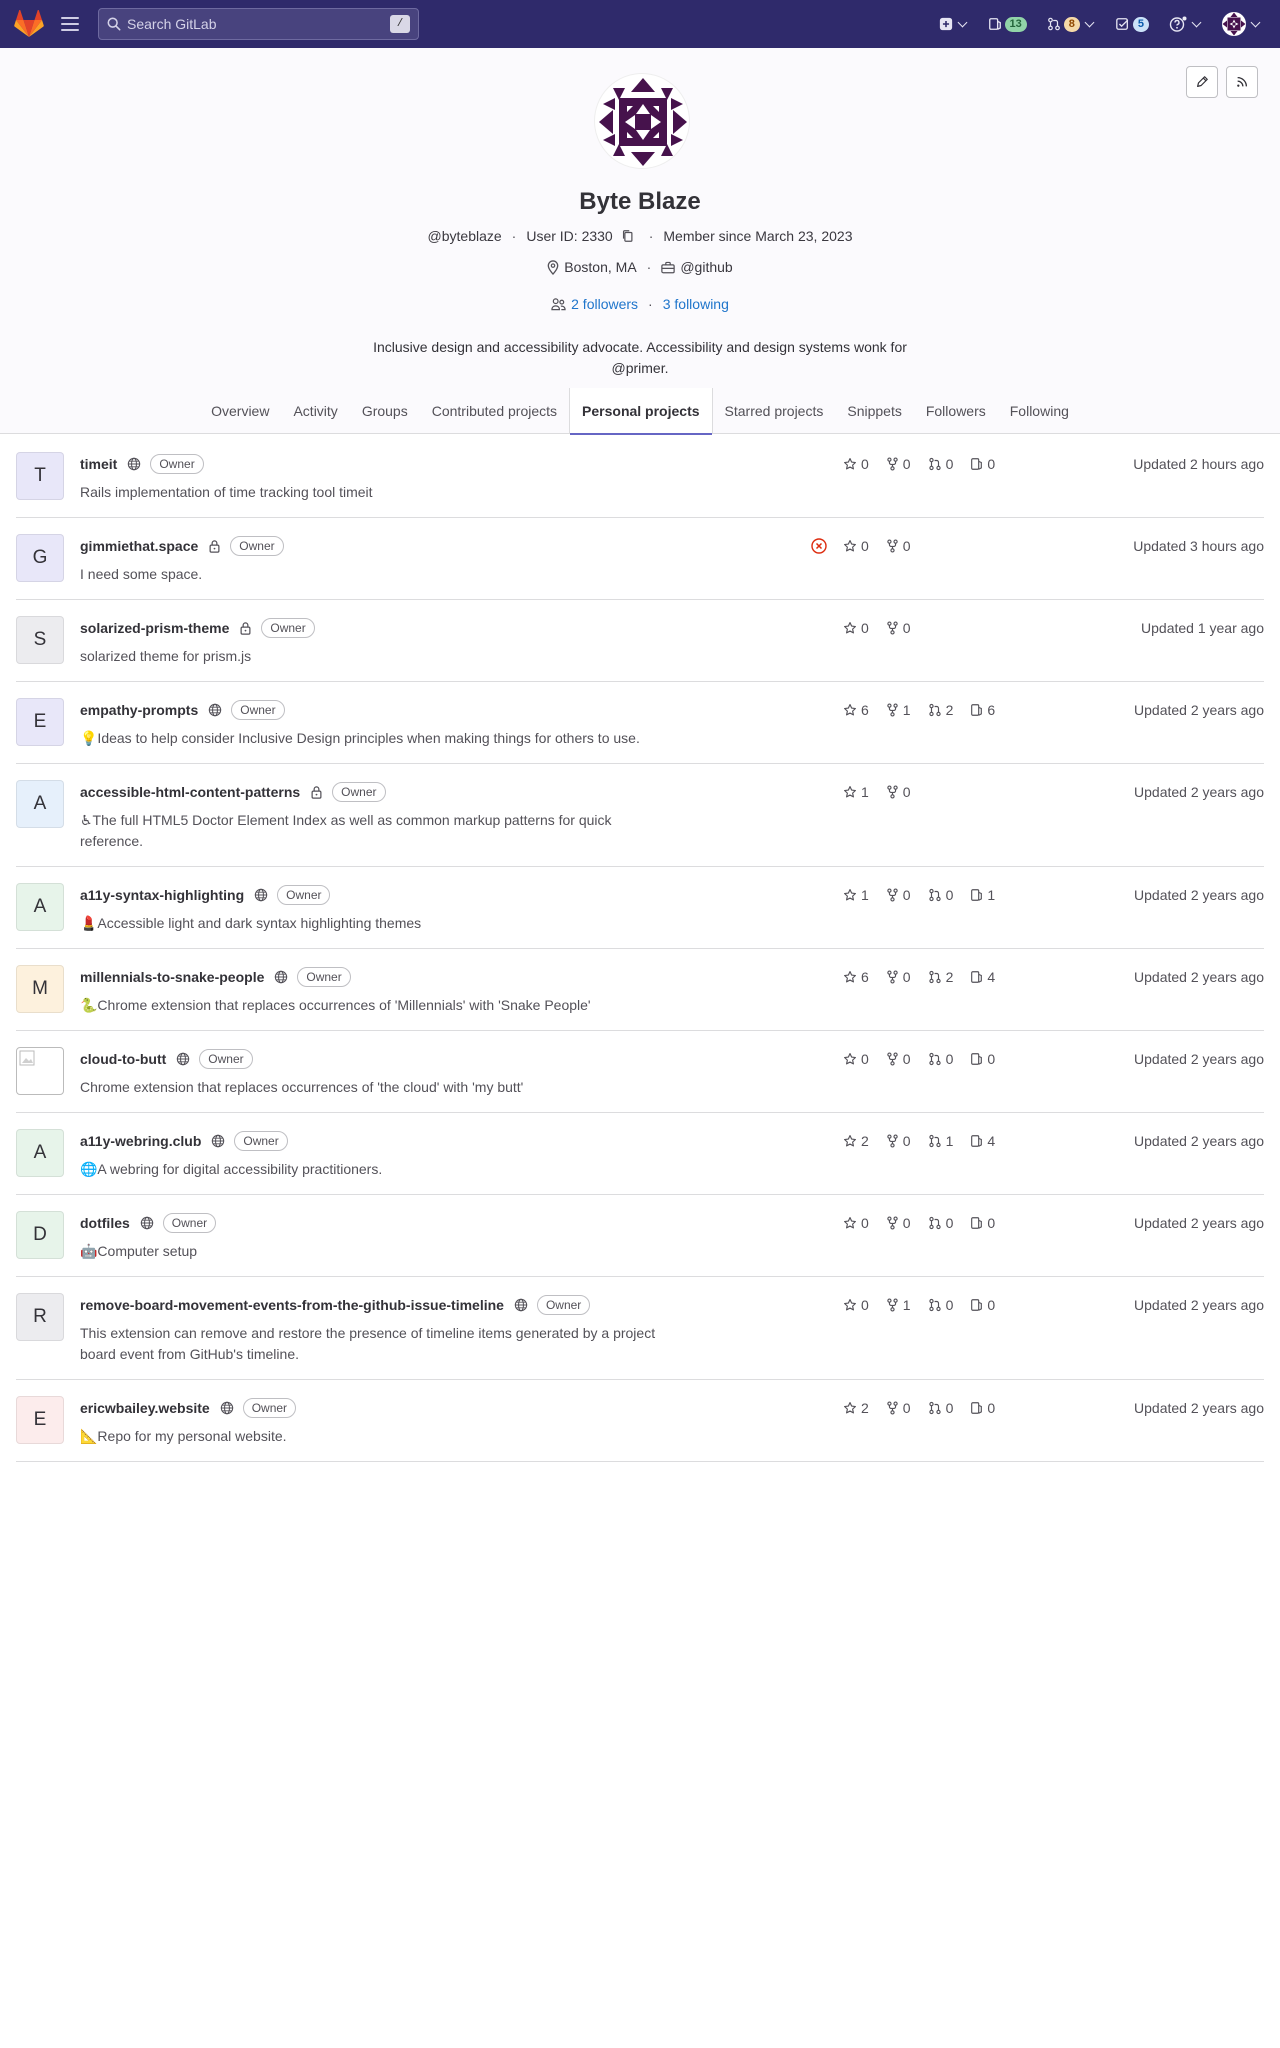 Image resolution: width=1280 pixels, height=2048 pixels. What do you see at coordinates (139, 710) in the screenshot?
I see `project-name-link: empathy-prompts` at bounding box center [139, 710].